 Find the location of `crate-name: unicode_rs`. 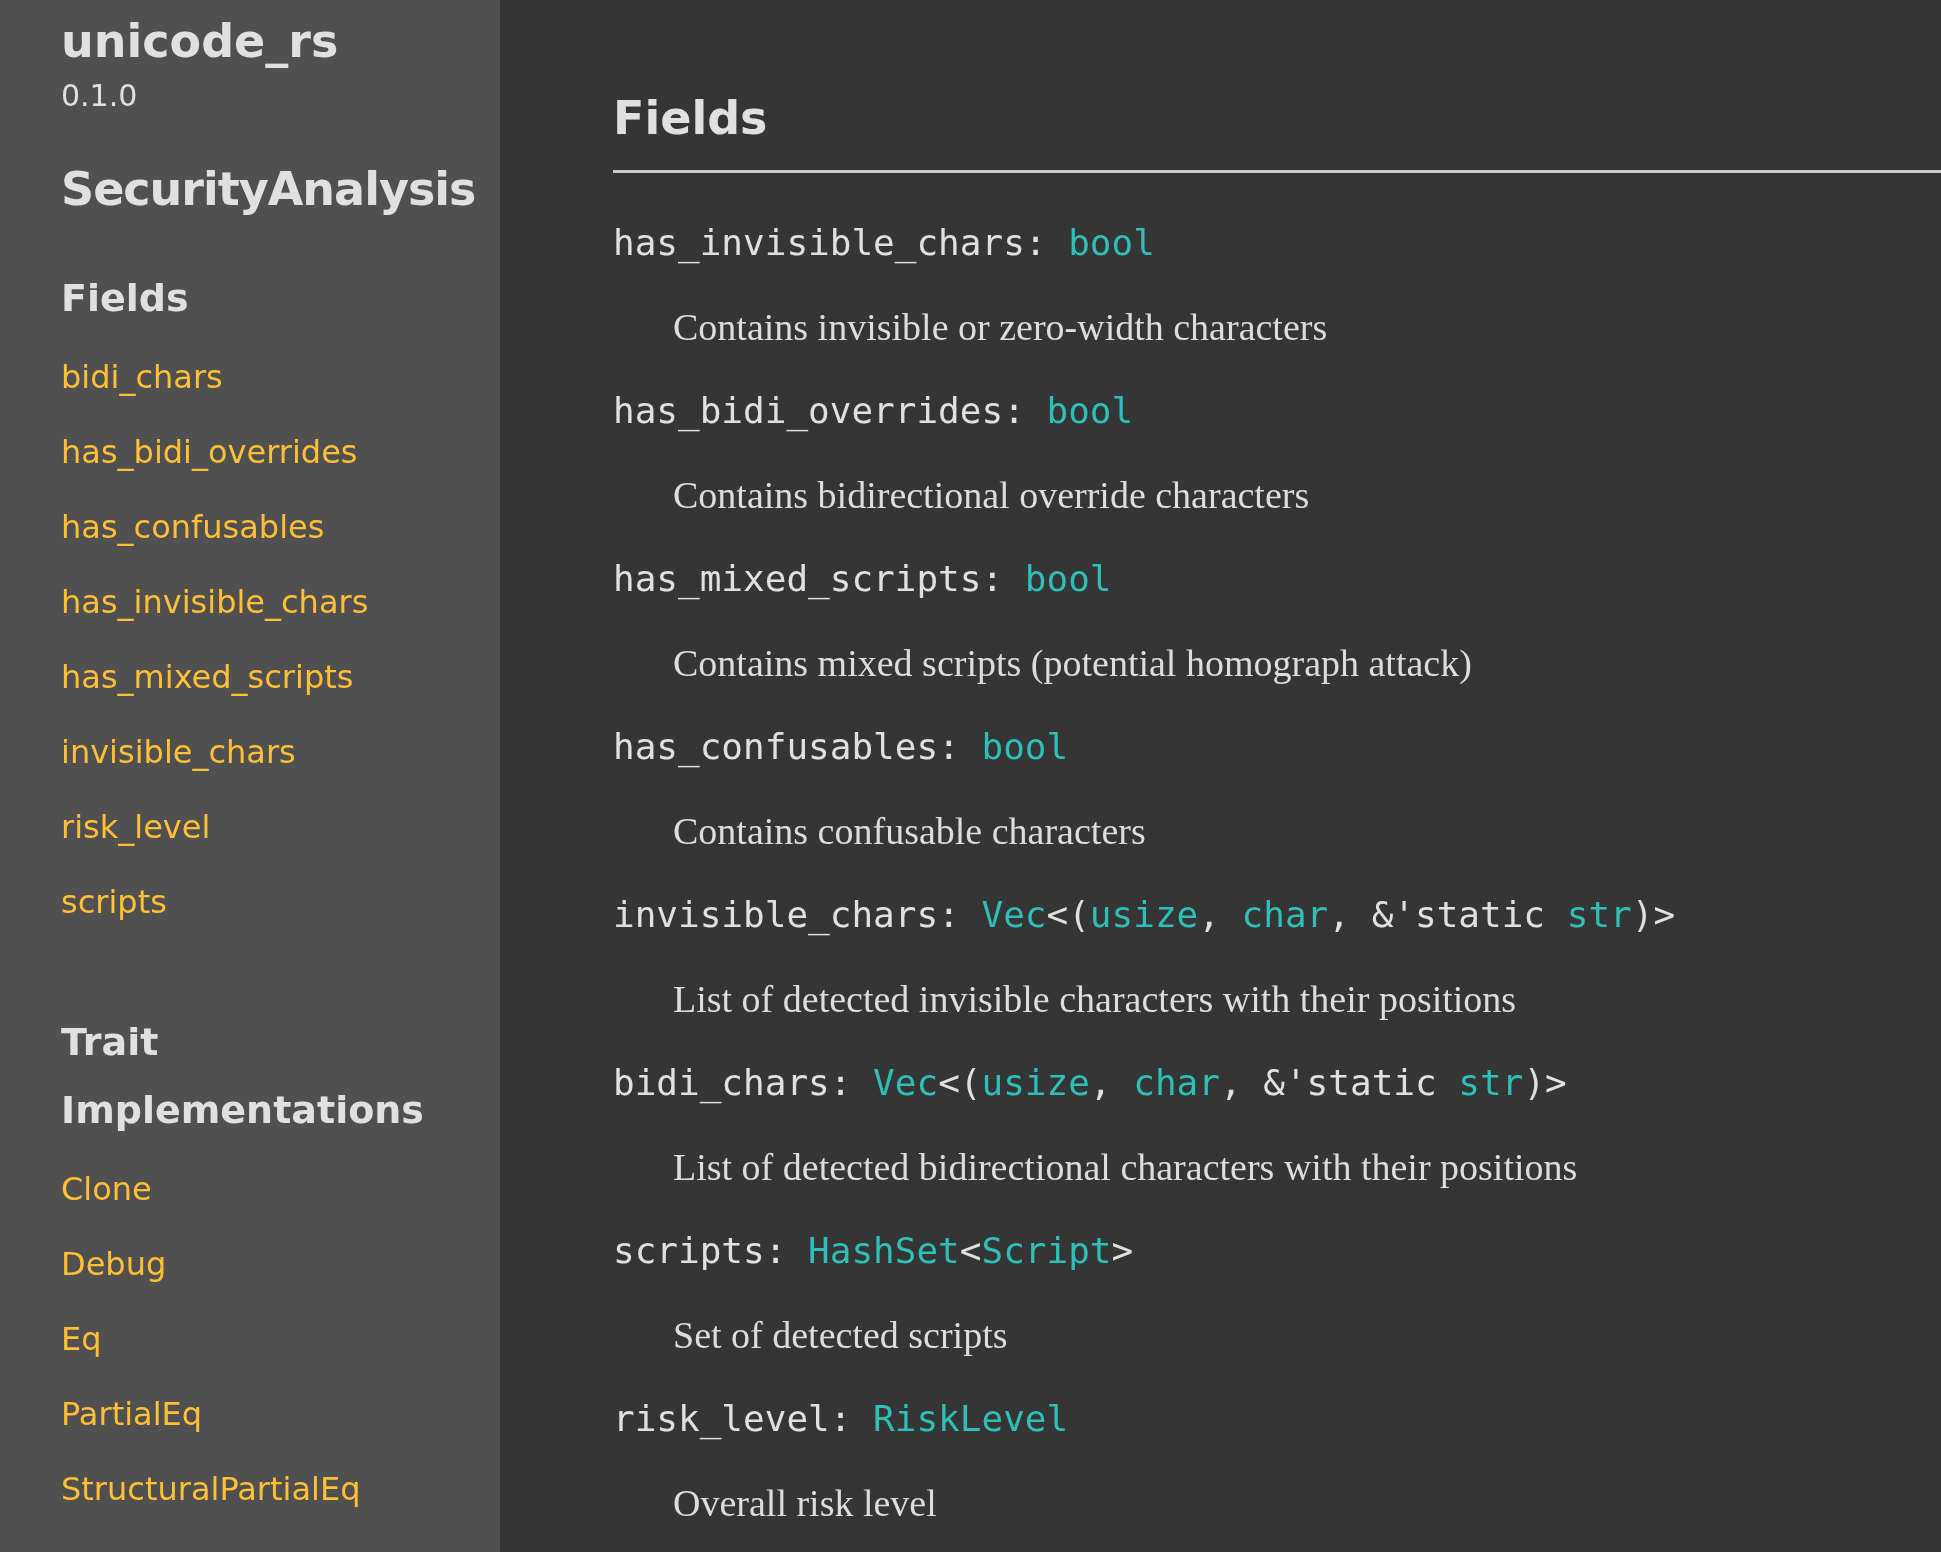

crate-name: unicode_rs is located at coordinates (200, 41).